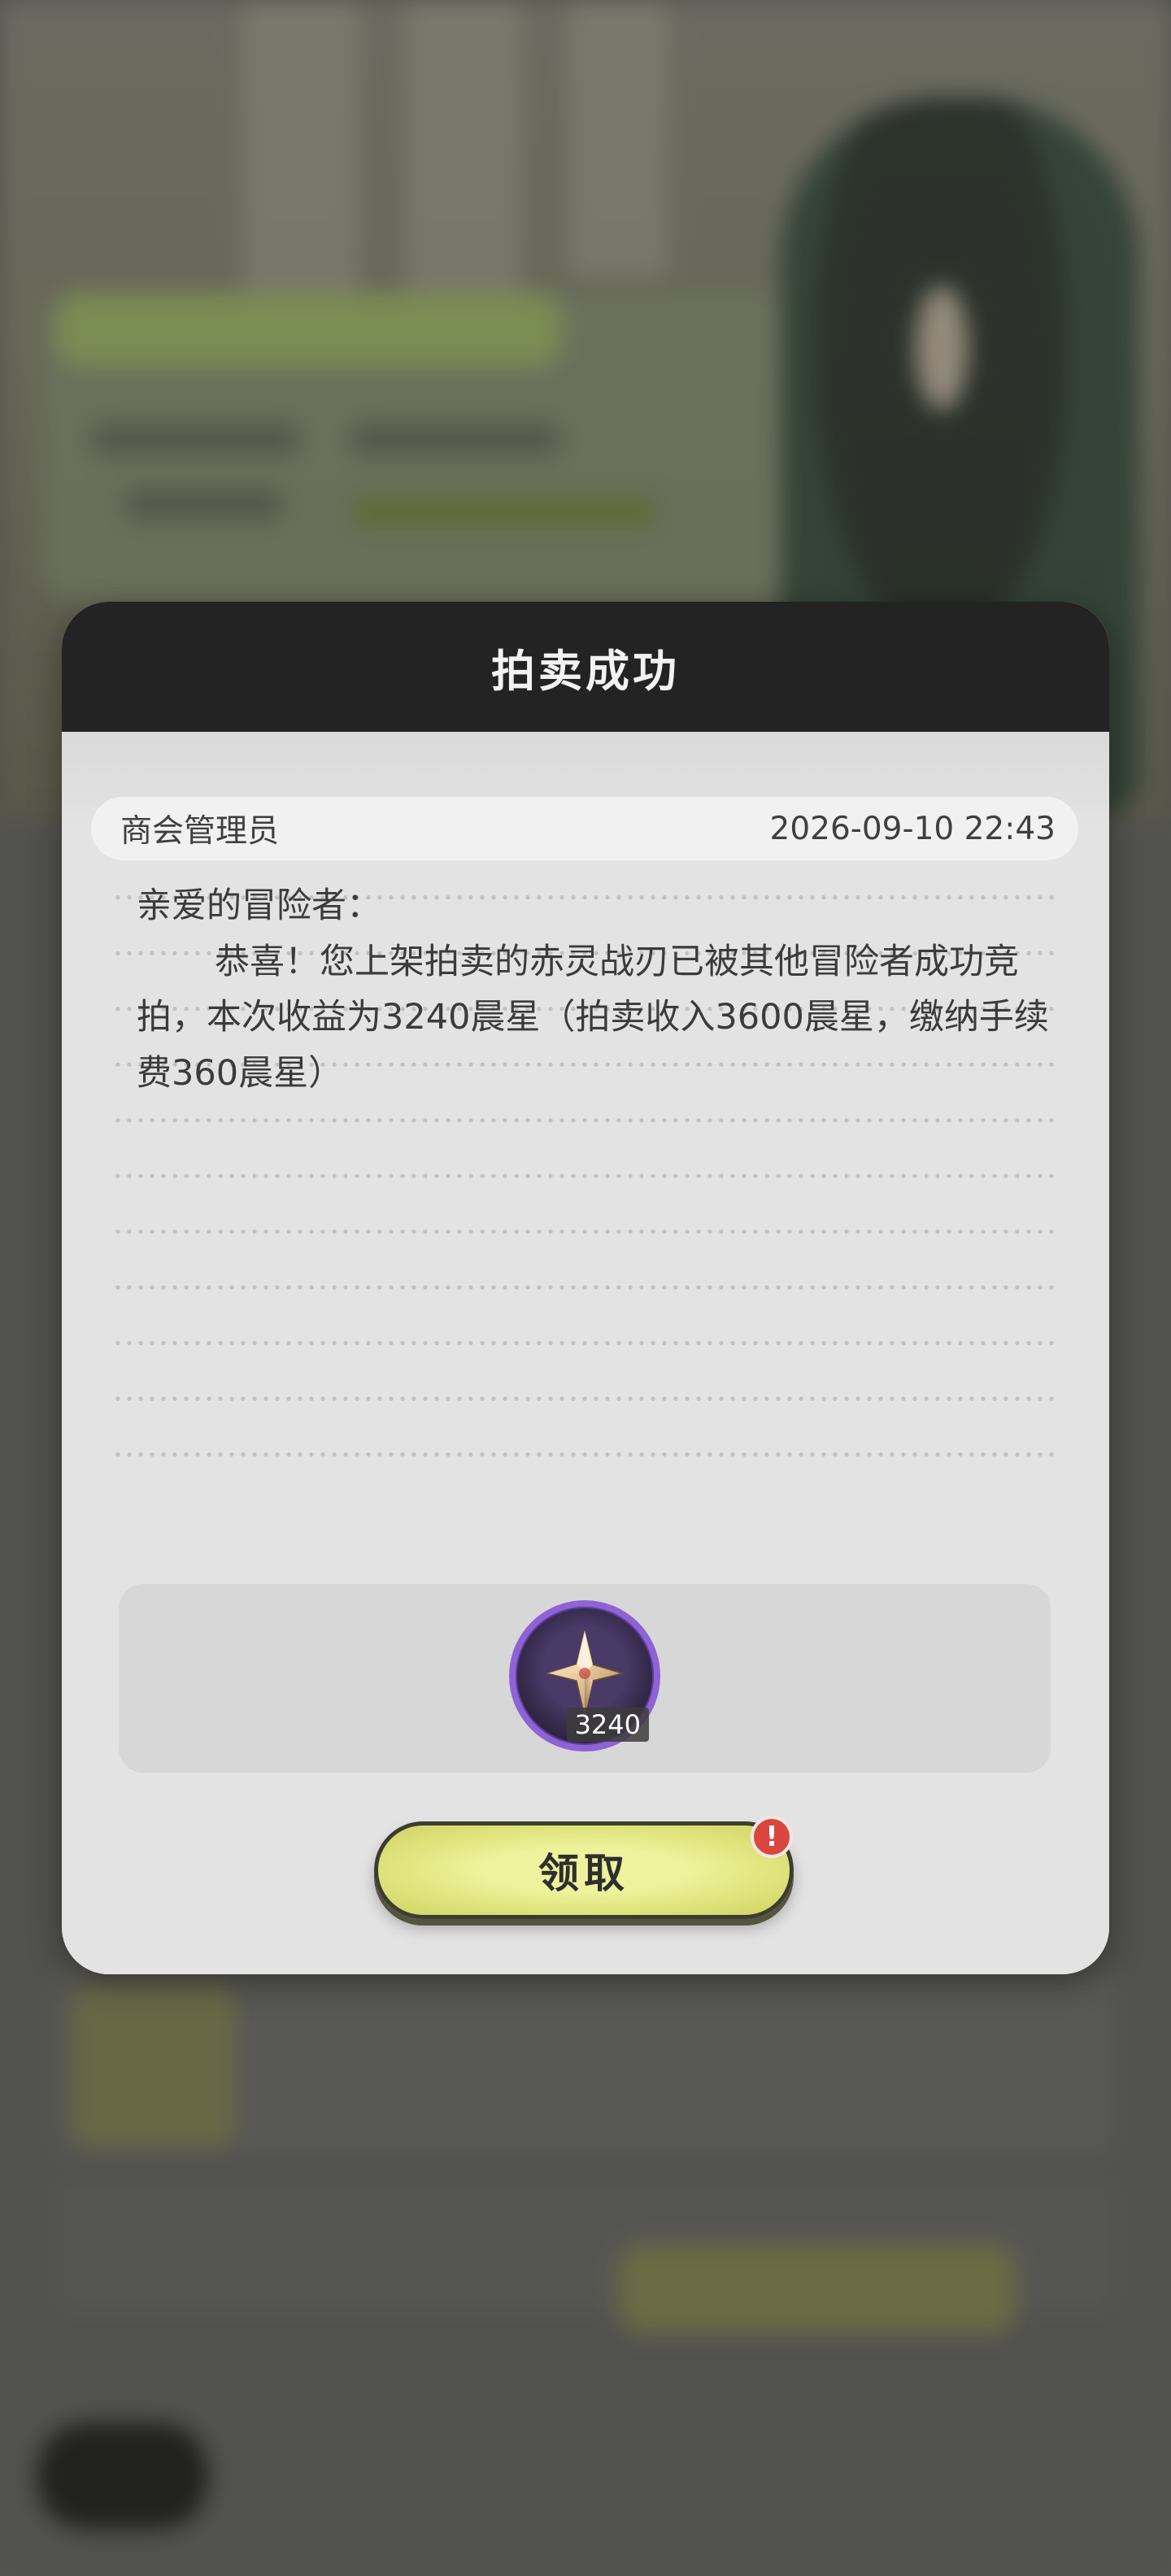 The height and width of the screenshot is (2576, 1171). What do you see at coordinates (259, 906) in the screenshot?
I see `mail-greeting: 亲爱的冒险者：` at bounding box center [259, 906].